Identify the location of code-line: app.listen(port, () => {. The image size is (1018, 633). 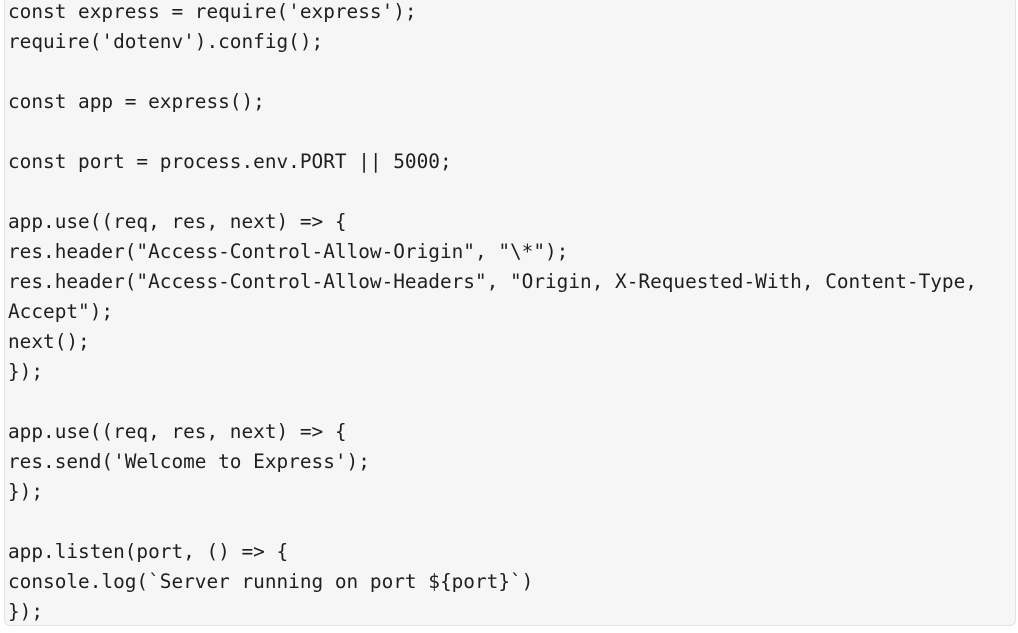
(148, 551).